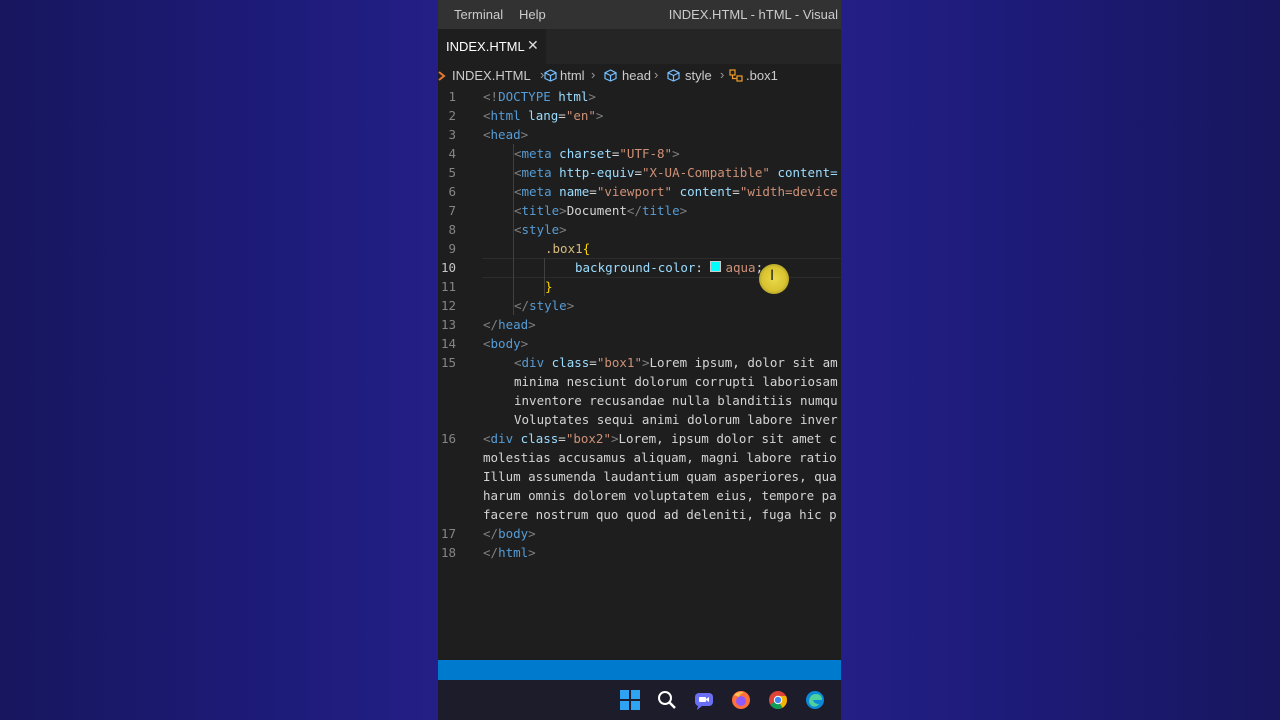  I want to click on code-line: <!DOCTYPE html>, so click(539, 96).